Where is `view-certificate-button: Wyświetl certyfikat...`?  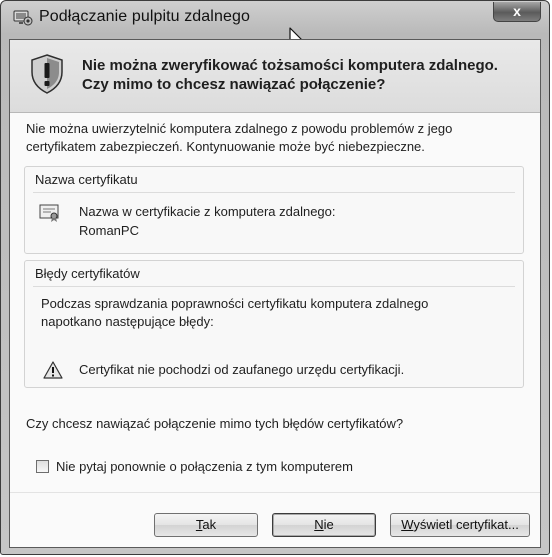
view-certificate-button: Wyświetl certyfikat... is located at coordinates (460, 525).